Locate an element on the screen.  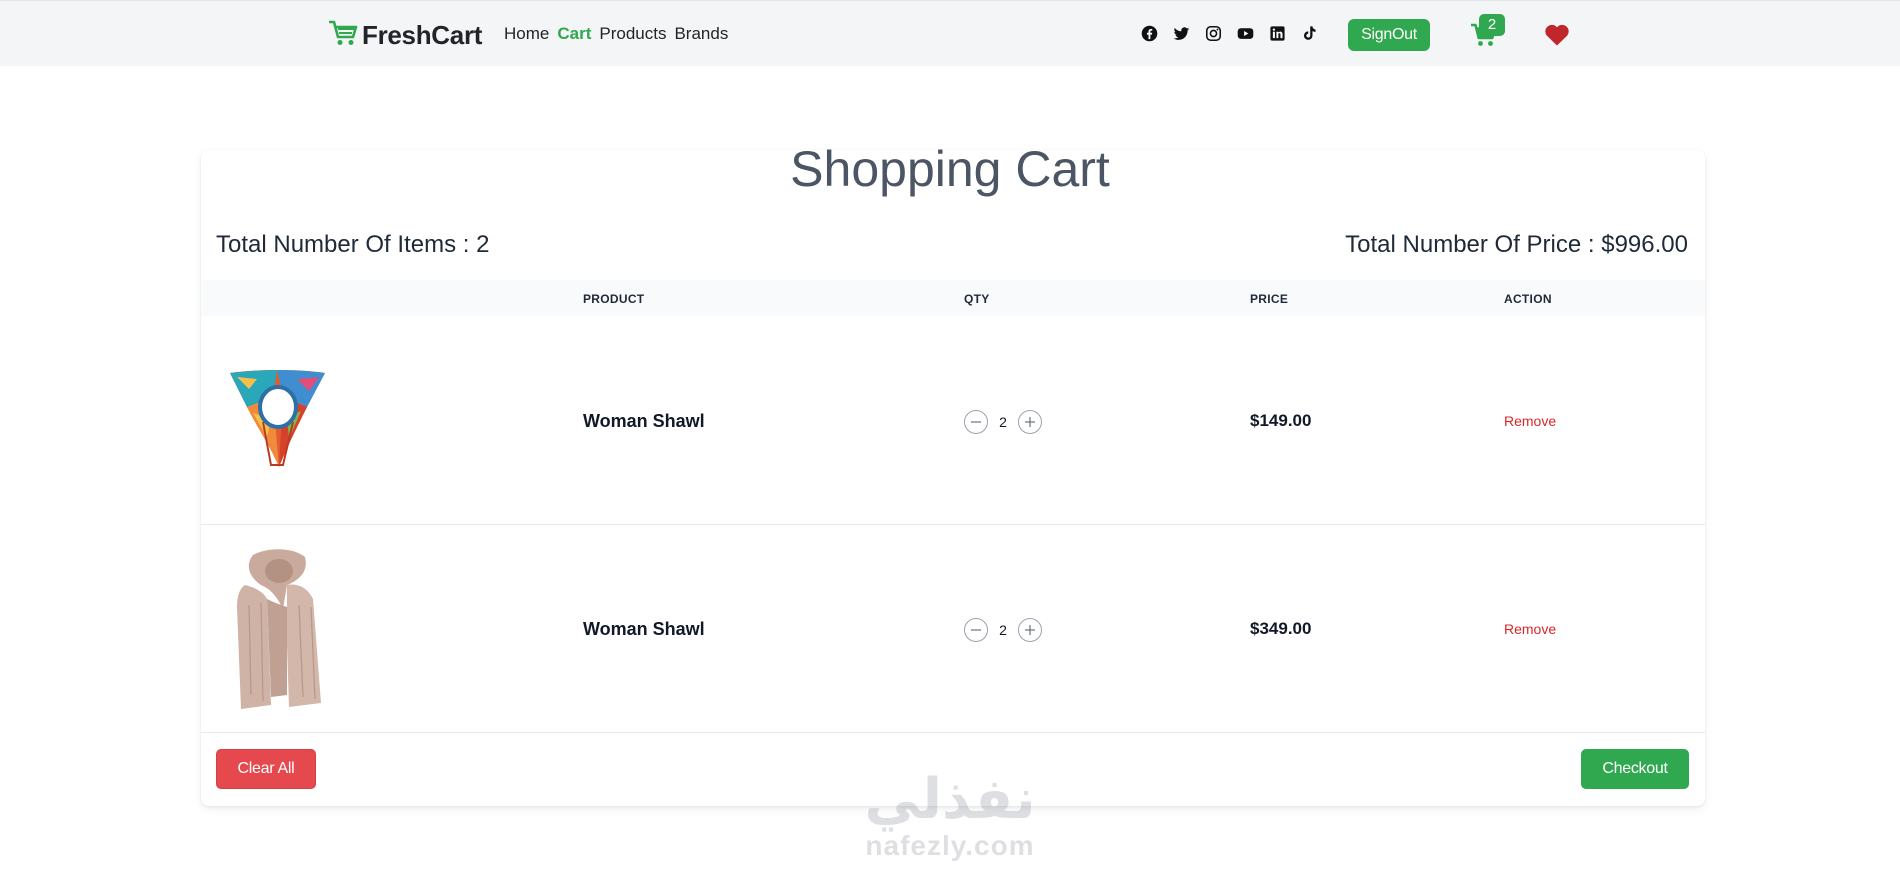
twitter-icon is located at coordinates (1181, 33).